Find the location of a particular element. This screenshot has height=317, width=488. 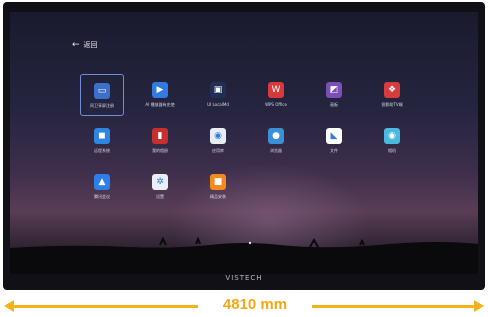

width-dimension: 4810 mm is located at coordinates (244, 306).